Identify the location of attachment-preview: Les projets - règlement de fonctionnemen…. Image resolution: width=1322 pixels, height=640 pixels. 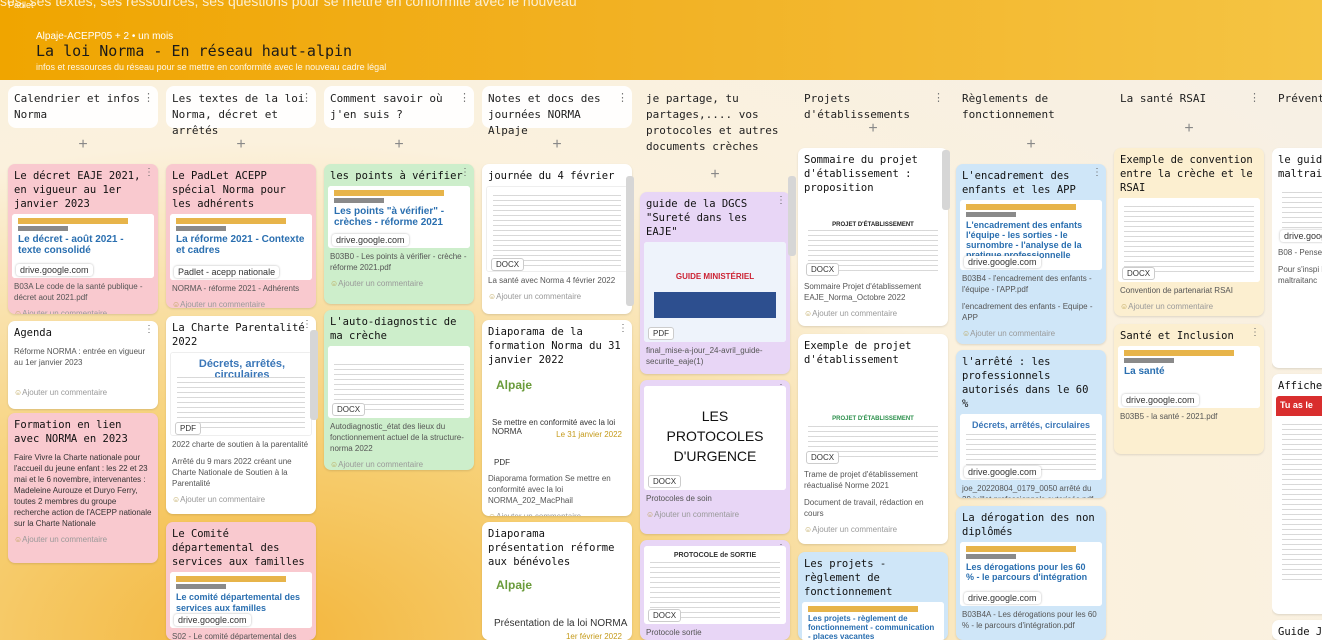
(873, 621).